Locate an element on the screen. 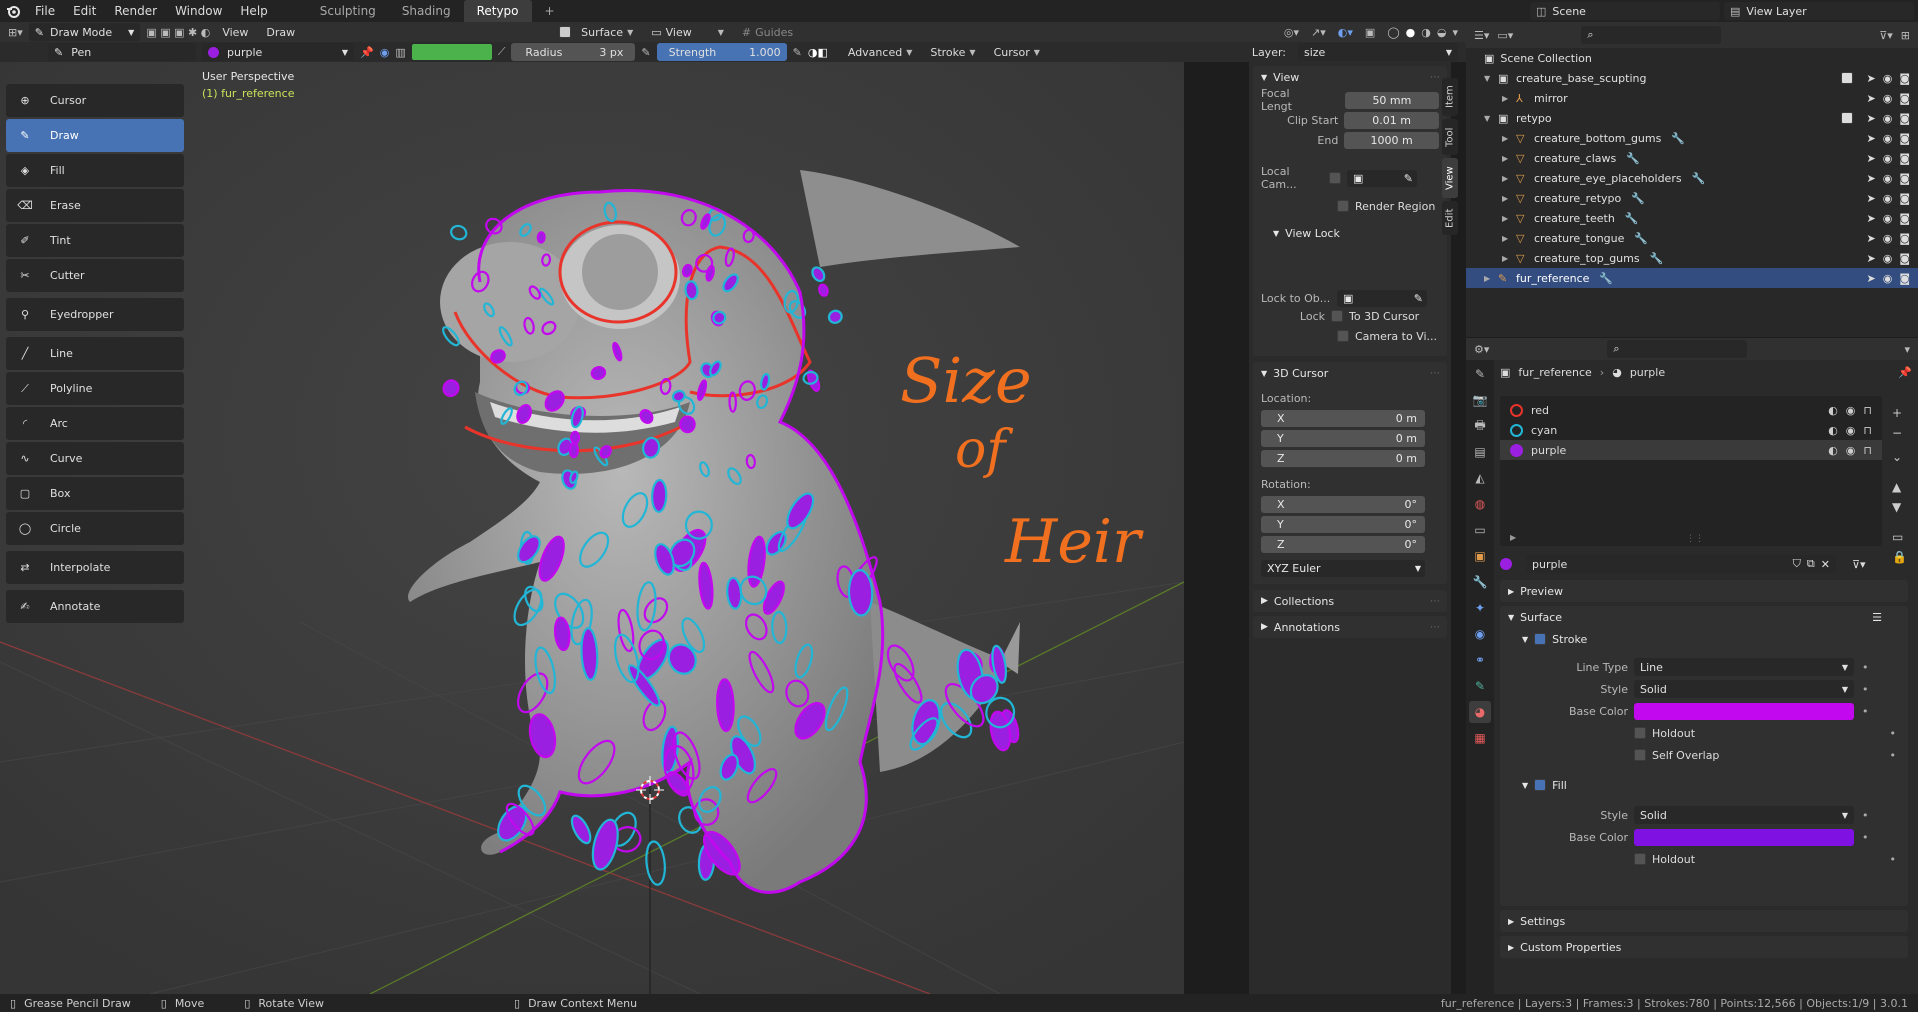 Image resolution: width=1918 pixels, height=1012 pixels. workspace-tab-sculpting: Sculpting is located at coordinates (348, 11).